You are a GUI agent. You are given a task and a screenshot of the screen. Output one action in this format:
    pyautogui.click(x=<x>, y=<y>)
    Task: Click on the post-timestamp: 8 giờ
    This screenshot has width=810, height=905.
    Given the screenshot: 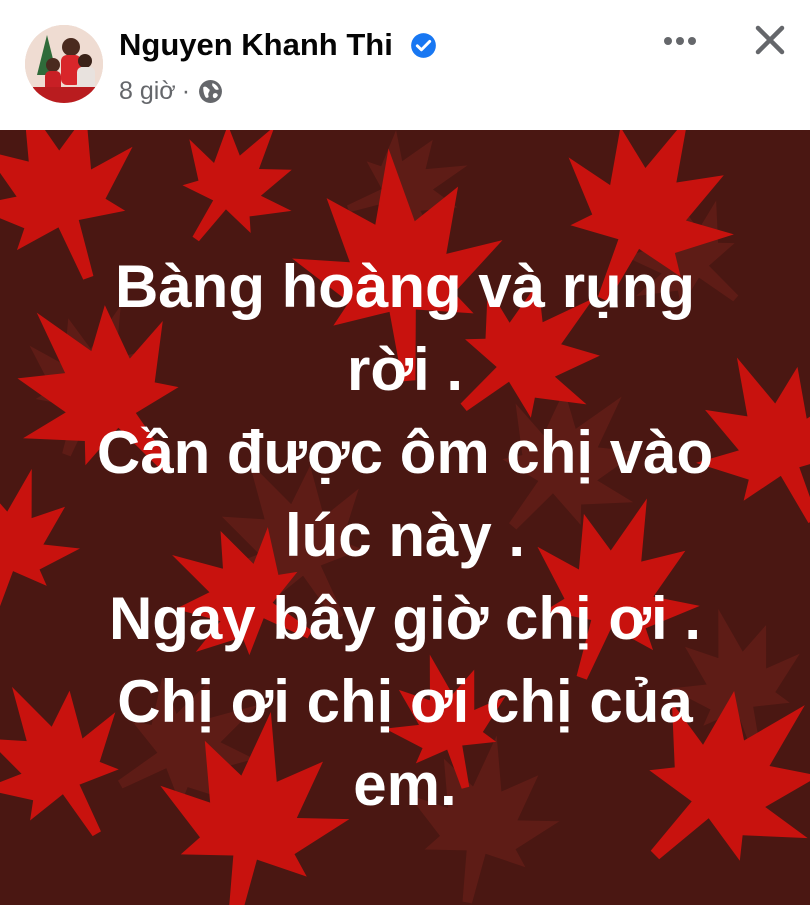 What is the action you would take?
    pyautogui.click(x=147, y=91)
    